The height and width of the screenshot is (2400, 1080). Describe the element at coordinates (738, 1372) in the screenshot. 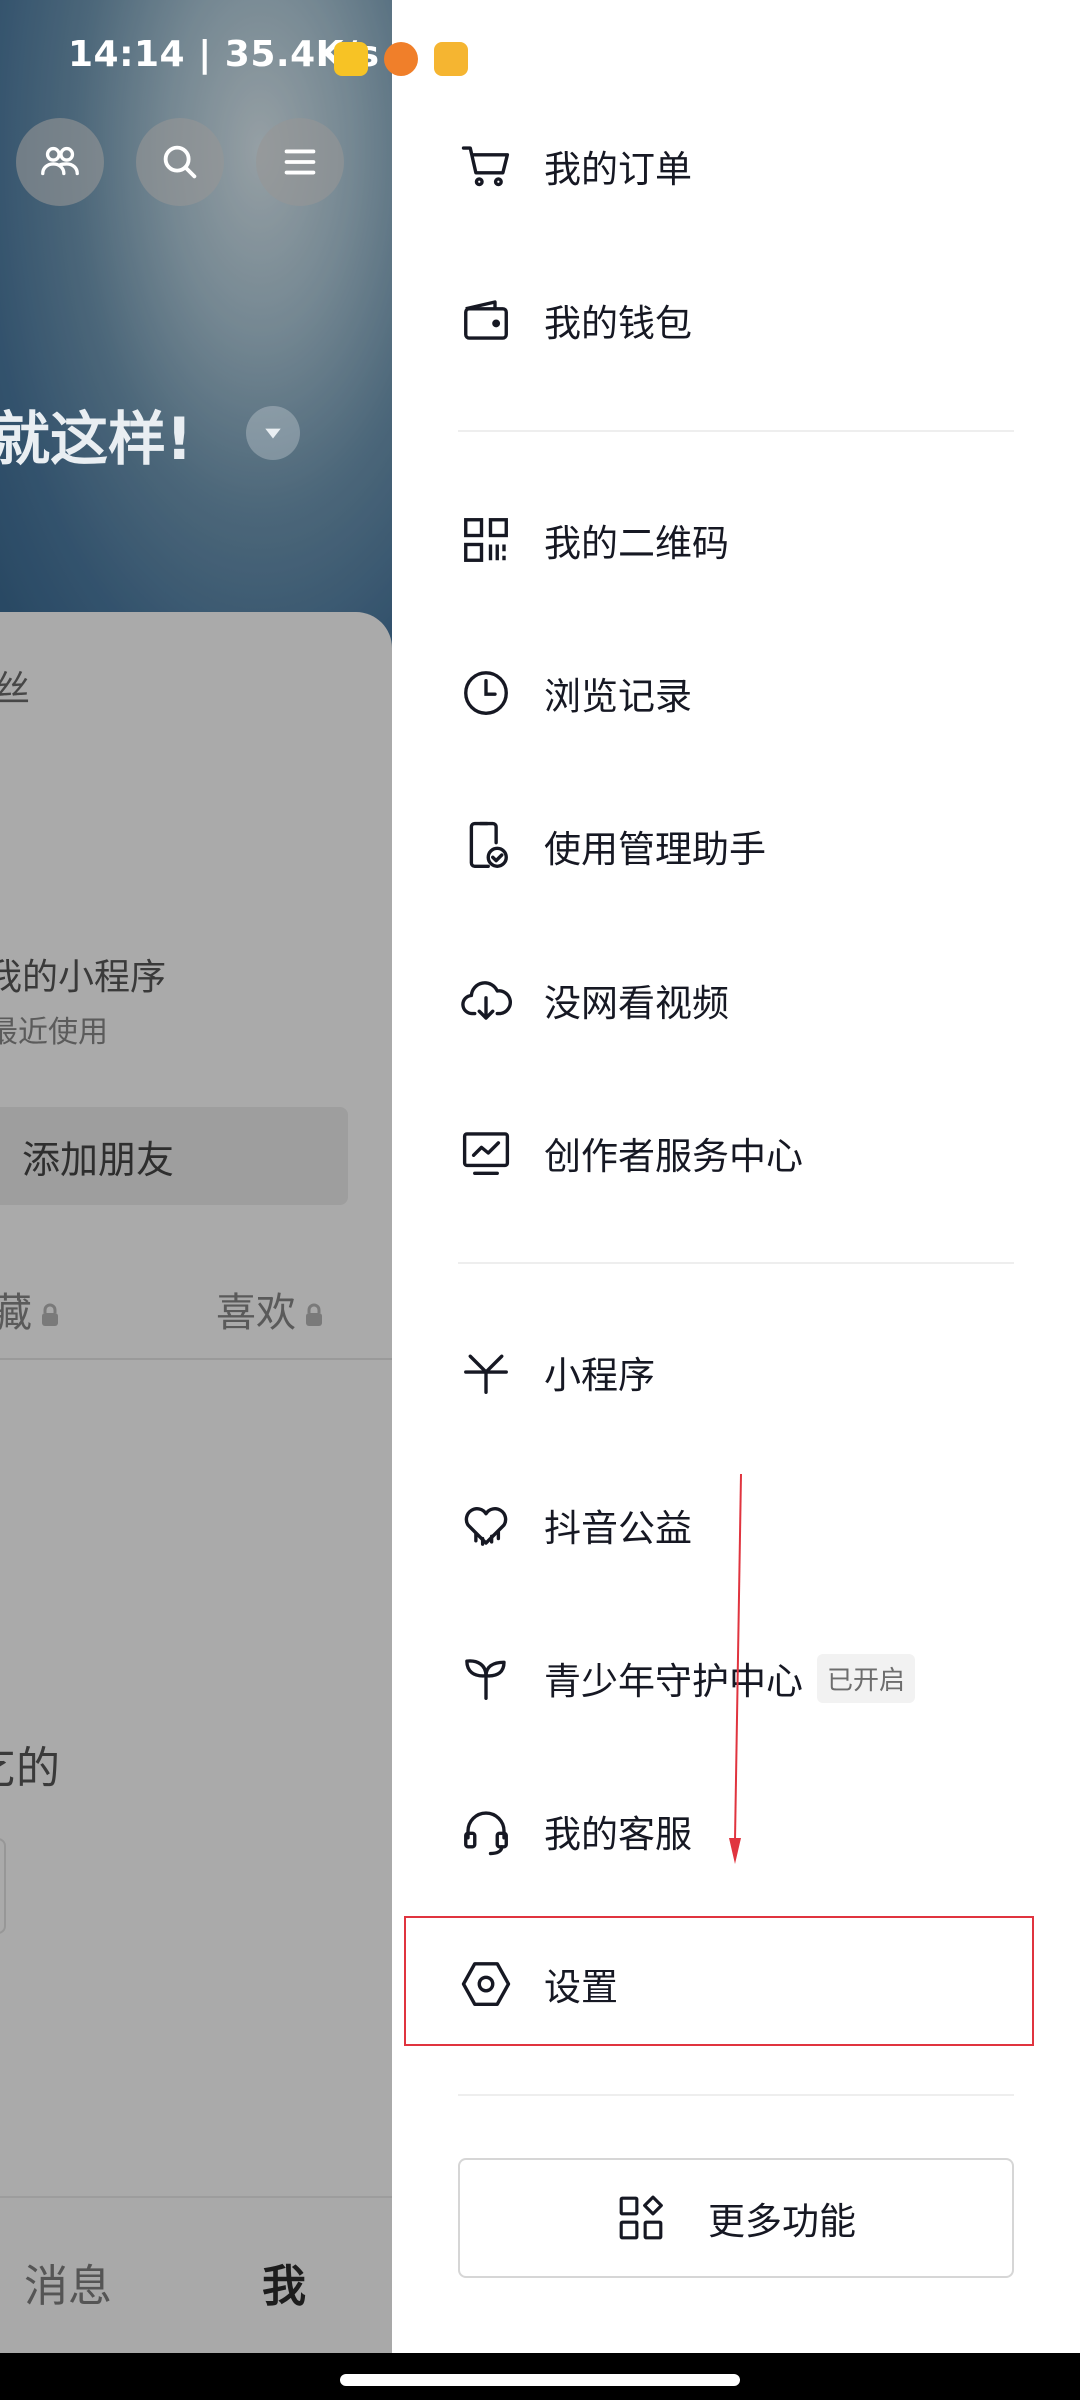

I see `menu-item-mini-programs: 小程序` at that location.